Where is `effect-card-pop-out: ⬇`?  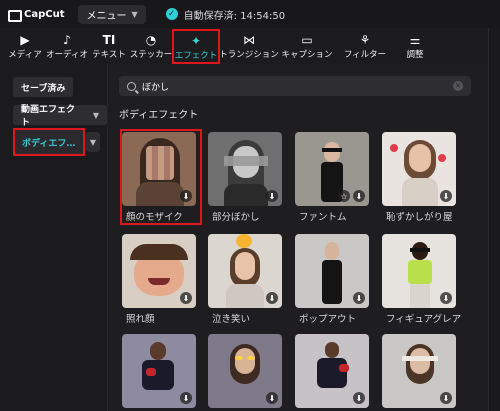
effect-card-pop-out: ⬇ is located at coordinates (332, 271).